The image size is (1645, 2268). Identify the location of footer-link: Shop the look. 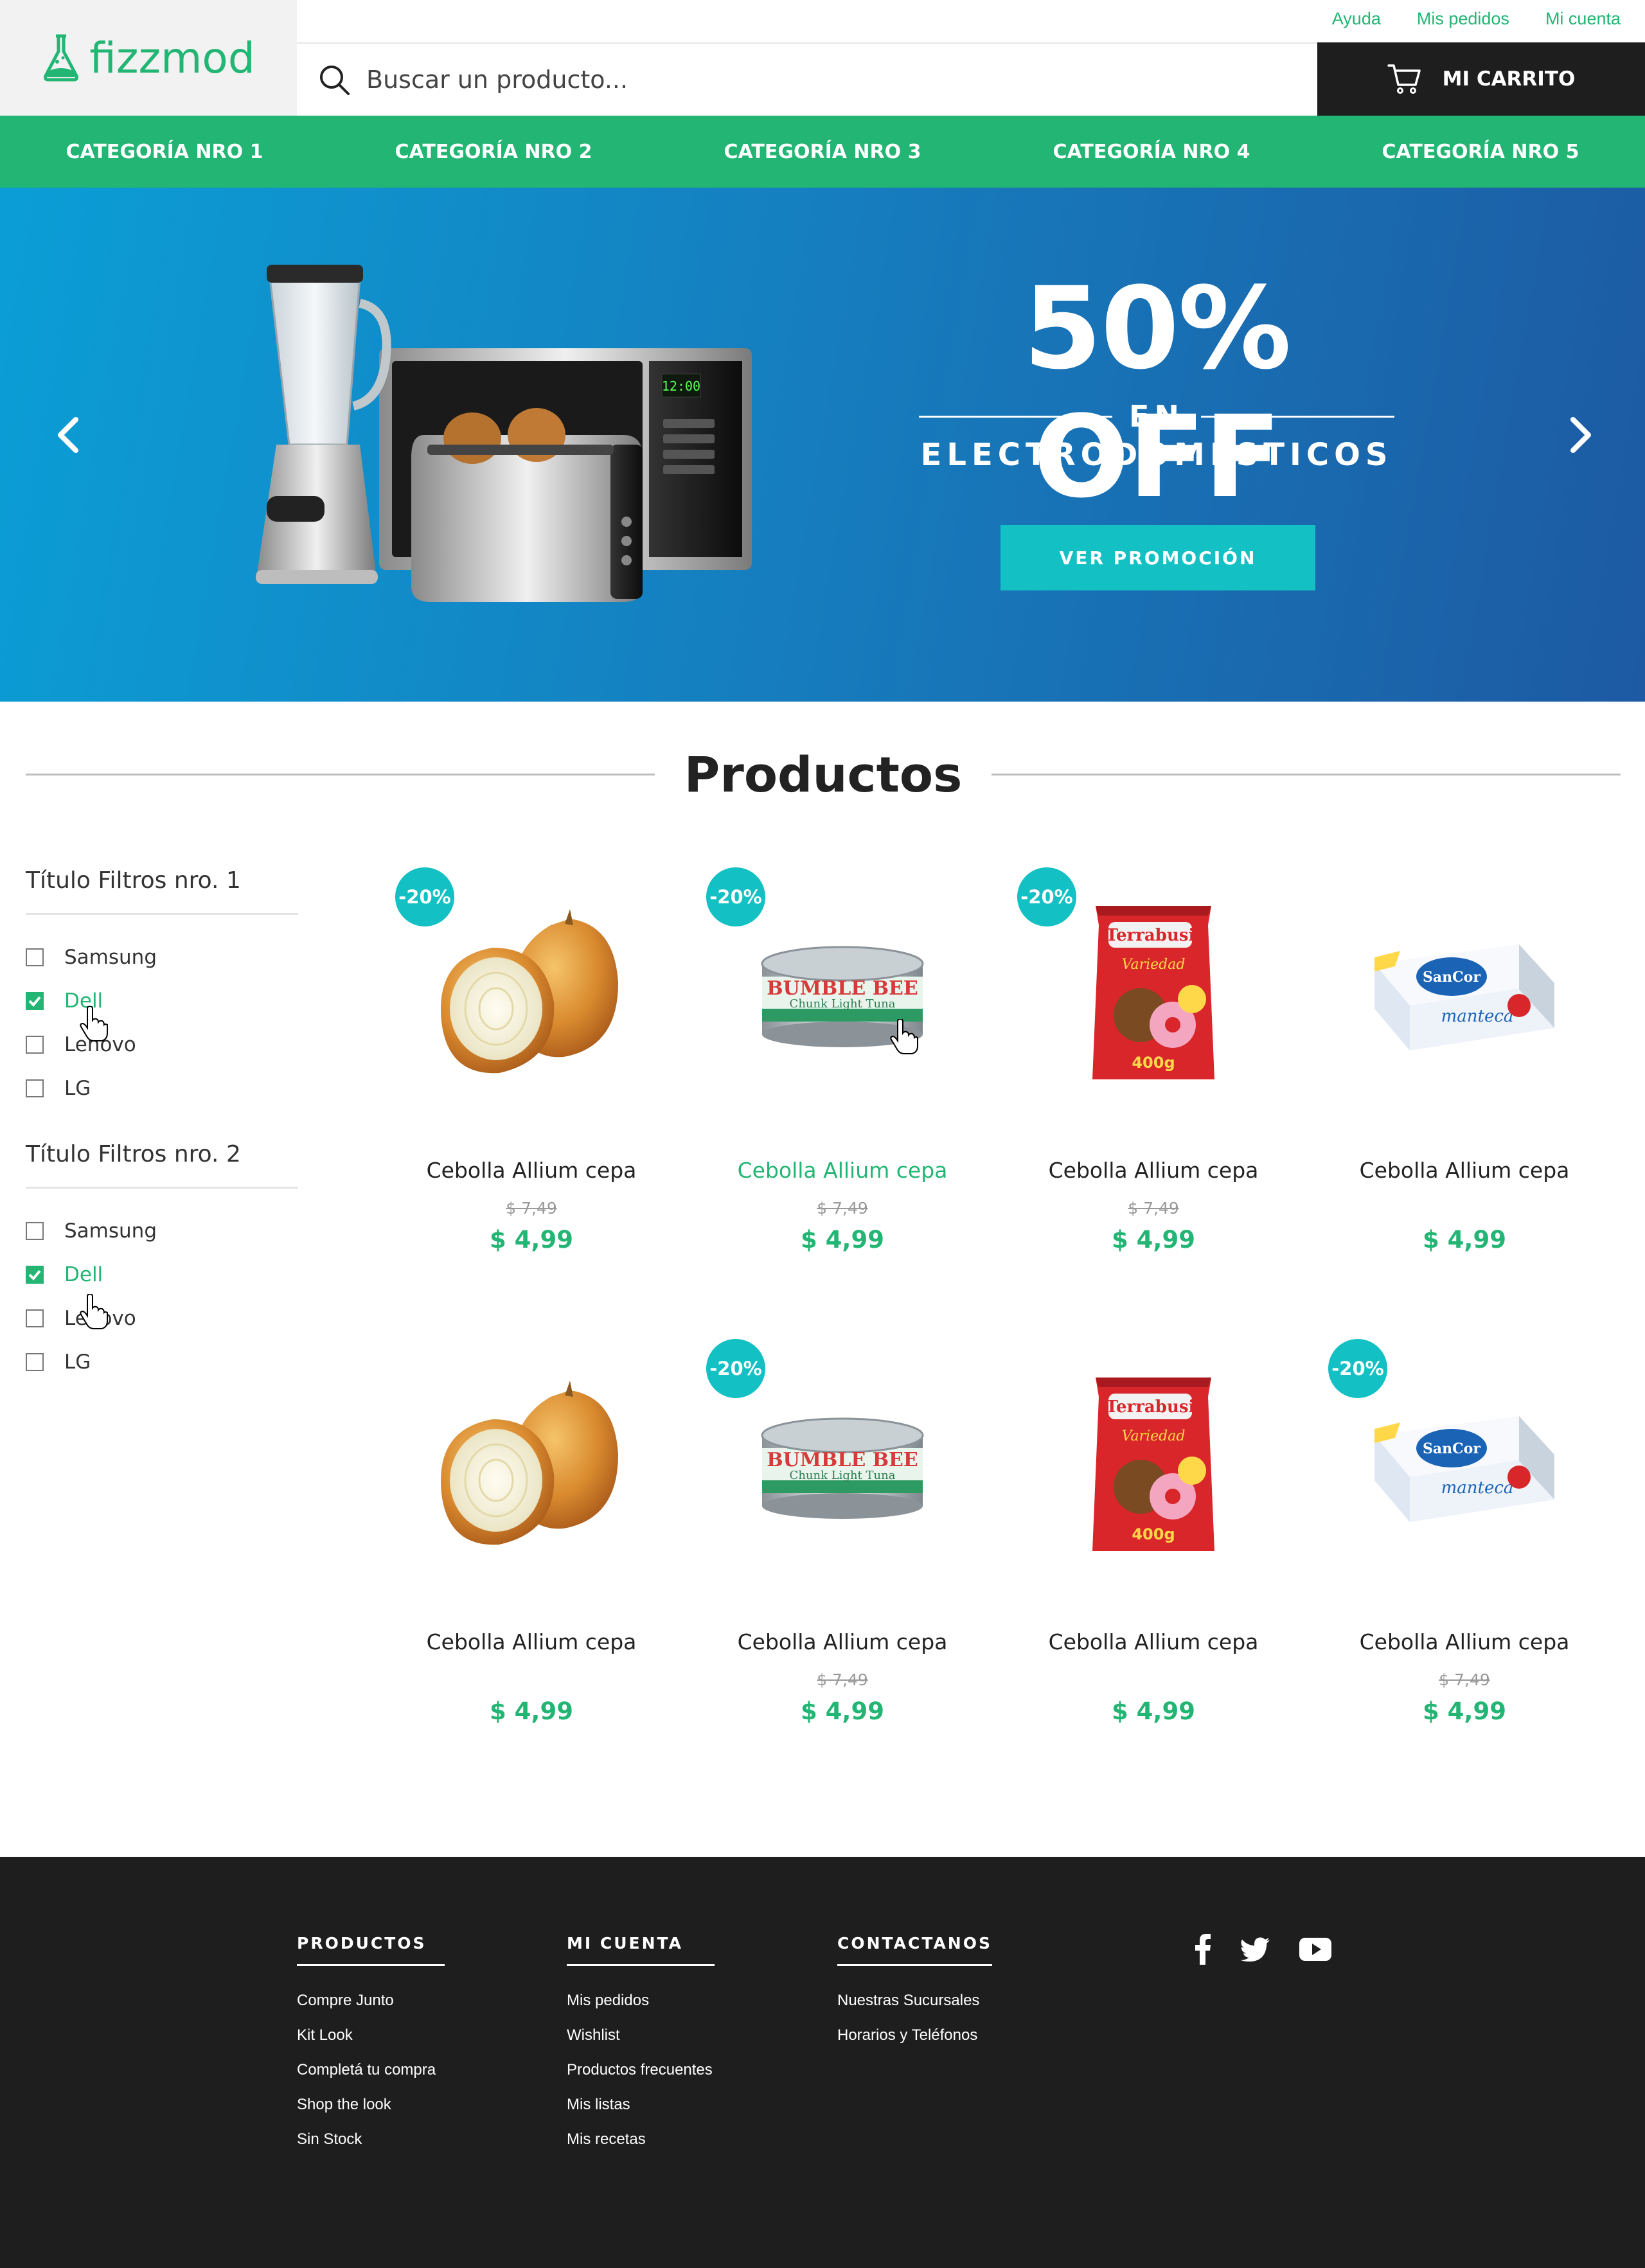
(371, 2113).